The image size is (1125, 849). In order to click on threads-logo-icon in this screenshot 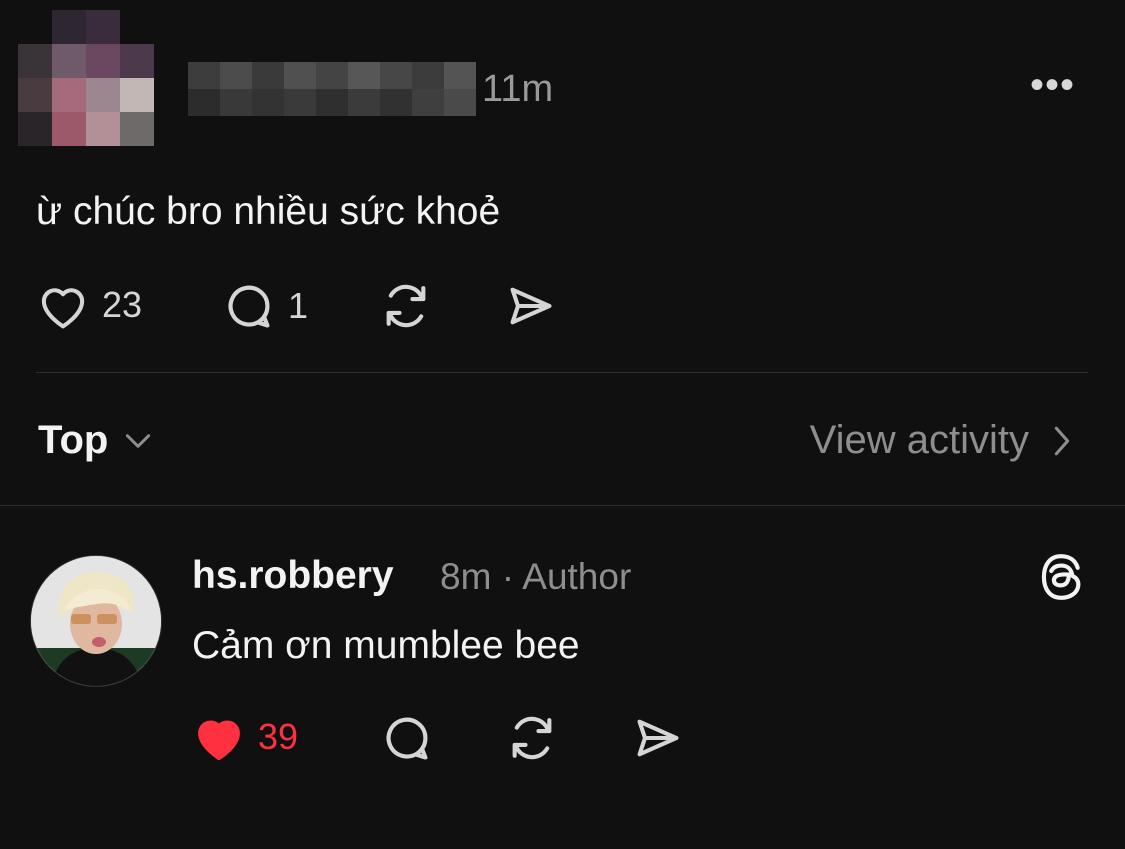, I will do `click(1061, 579)`.